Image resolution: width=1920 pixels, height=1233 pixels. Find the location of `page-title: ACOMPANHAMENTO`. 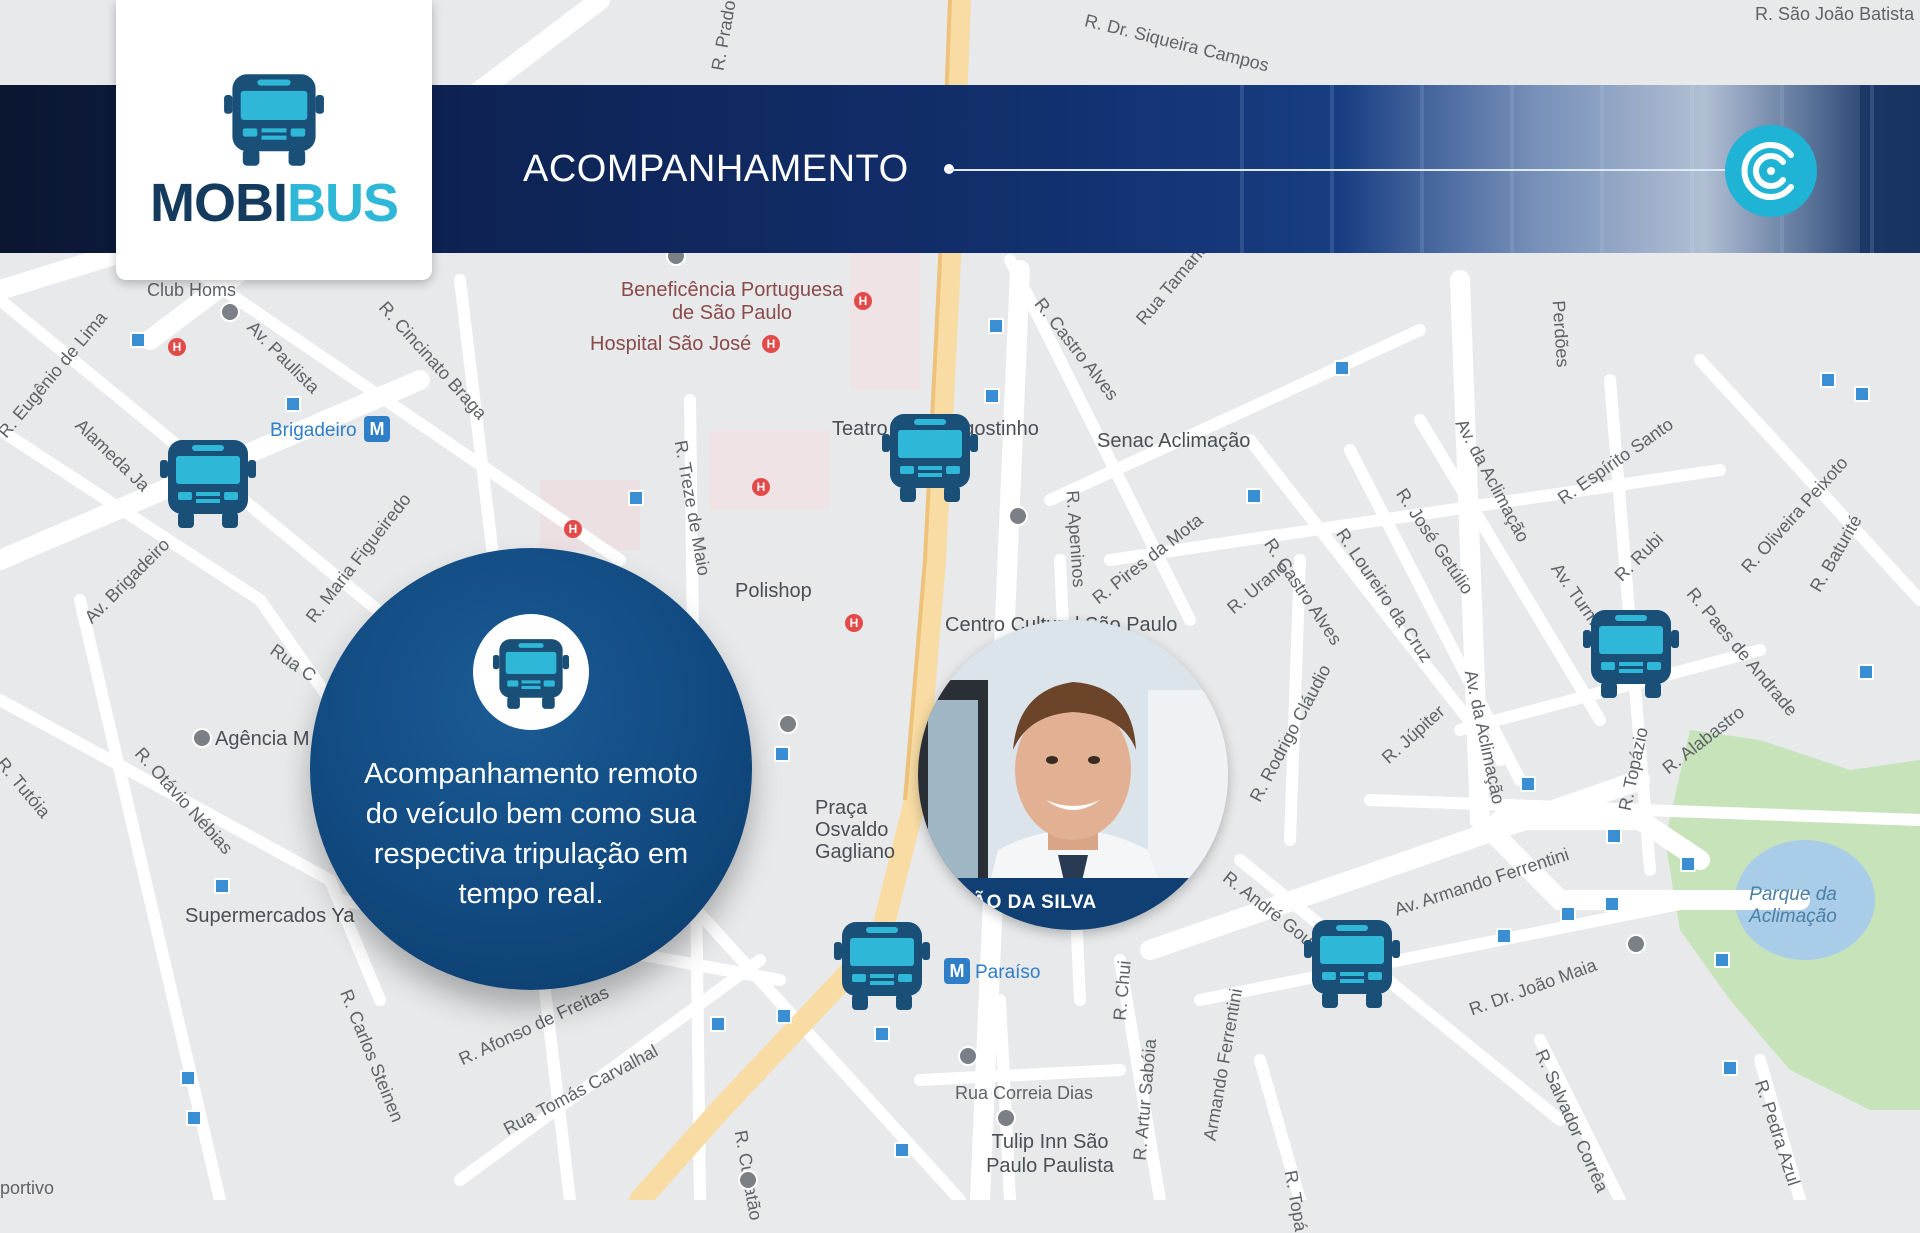

page-title: ACOMPANHAMENTO is located at coordinates (716, 169).